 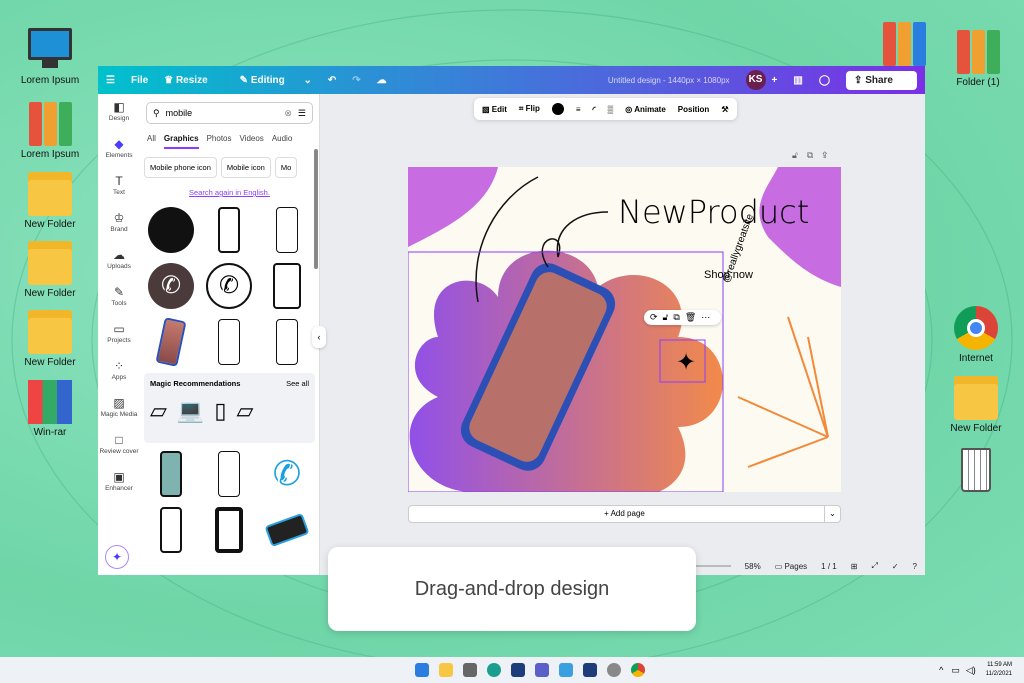 What do you see at coordinates (713, 212) in the screenshot?
I see `headline-text: NewProduct` at bounding box center [713, 212].